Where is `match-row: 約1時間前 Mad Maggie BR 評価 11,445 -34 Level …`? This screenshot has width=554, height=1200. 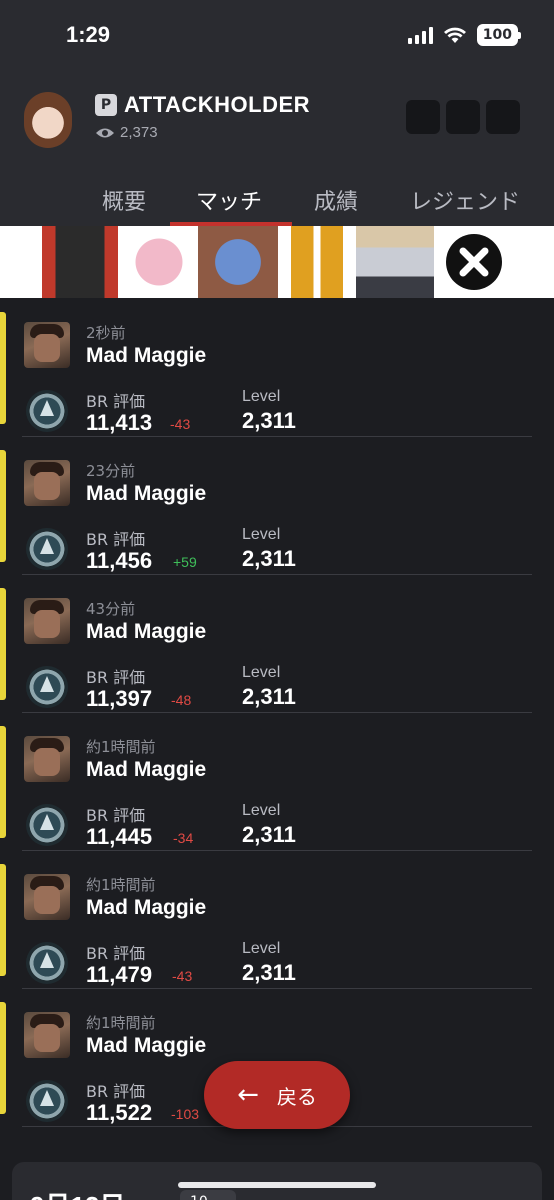
match-row: 約1時間前 Mad Maggie BR 評価 11,445 -34 Level … is located at coordinates (277, 781).